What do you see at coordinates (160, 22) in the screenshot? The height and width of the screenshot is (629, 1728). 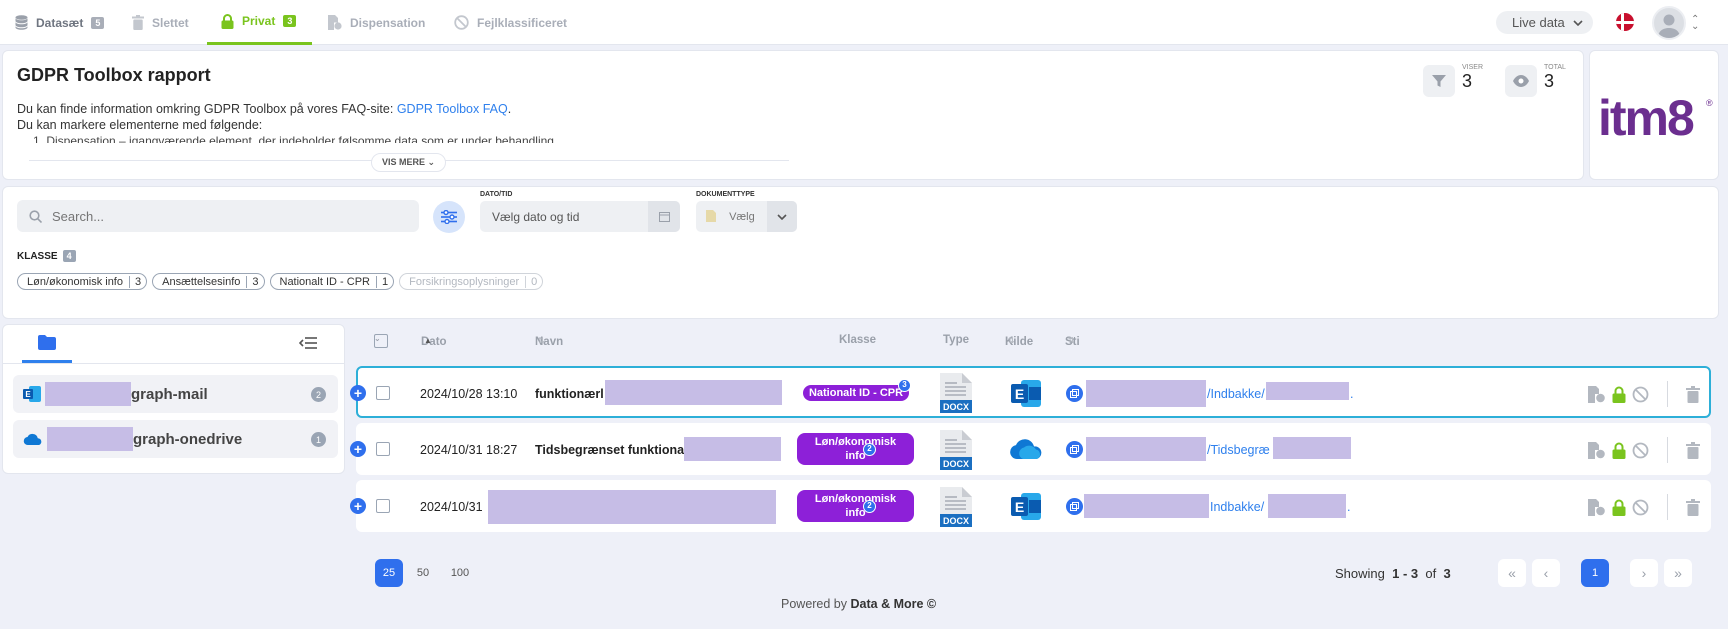 I see `tab-slettet: Slettet` at bounding box center [160, 22].